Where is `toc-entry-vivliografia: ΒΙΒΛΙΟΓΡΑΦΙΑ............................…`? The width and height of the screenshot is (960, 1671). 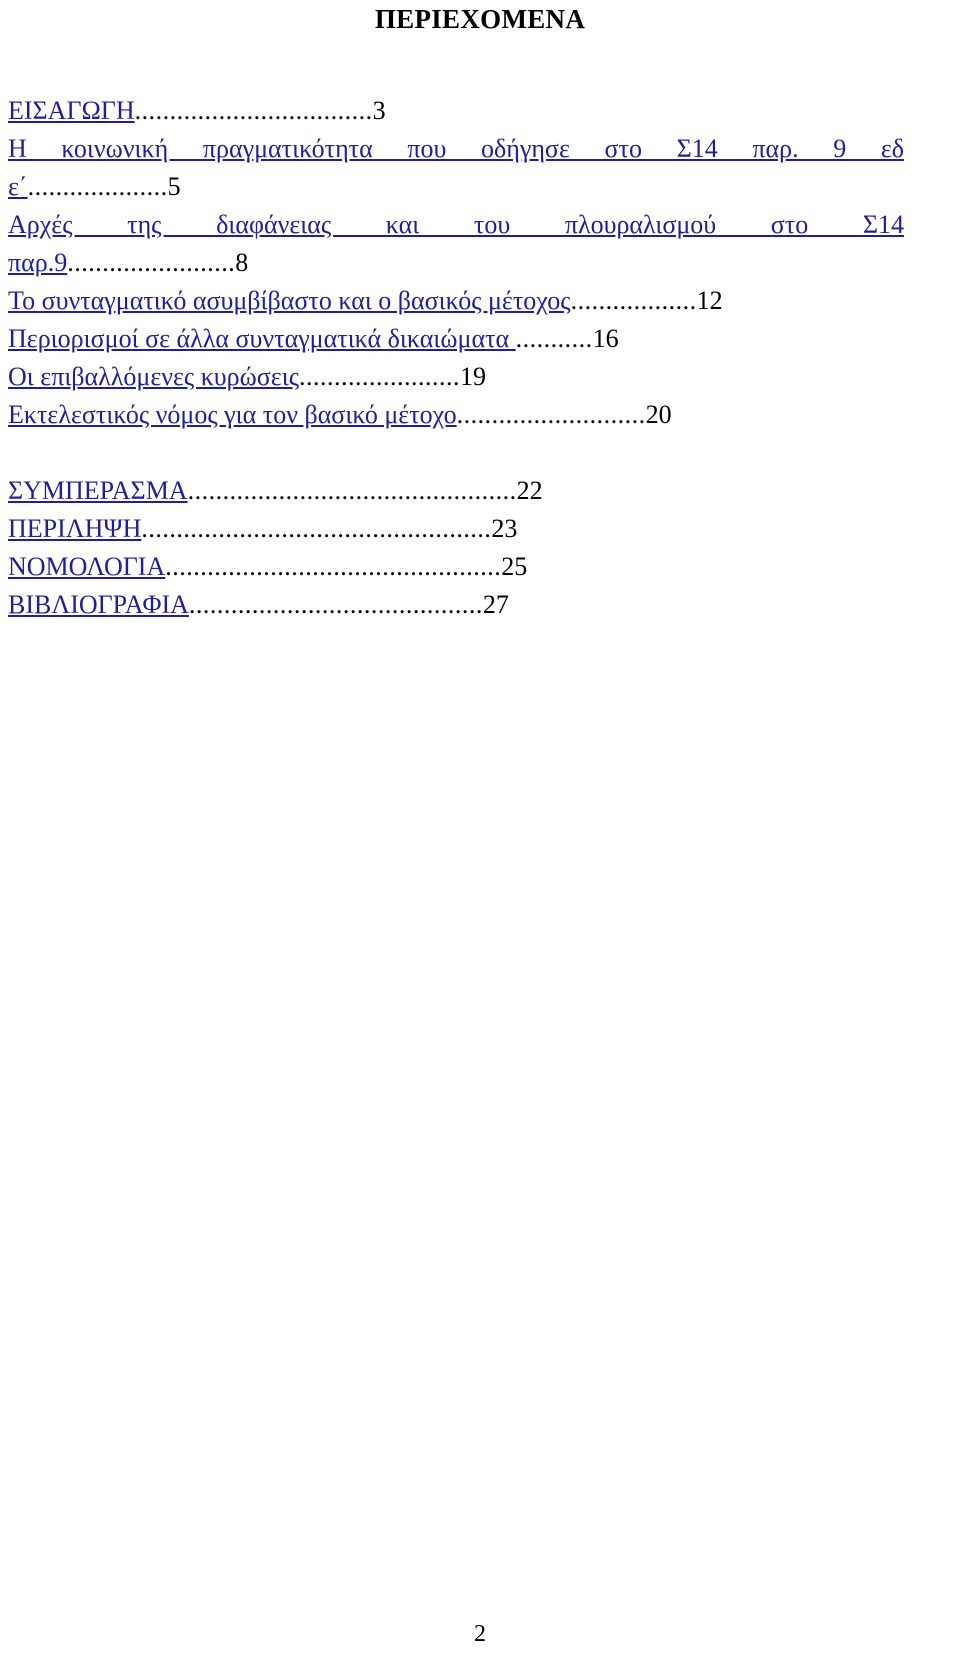
toc-entry-vivliografia: ΒΙΒΛΙΟΓΡΑΦΙΑ............................… is located at coordinates (456, 605).